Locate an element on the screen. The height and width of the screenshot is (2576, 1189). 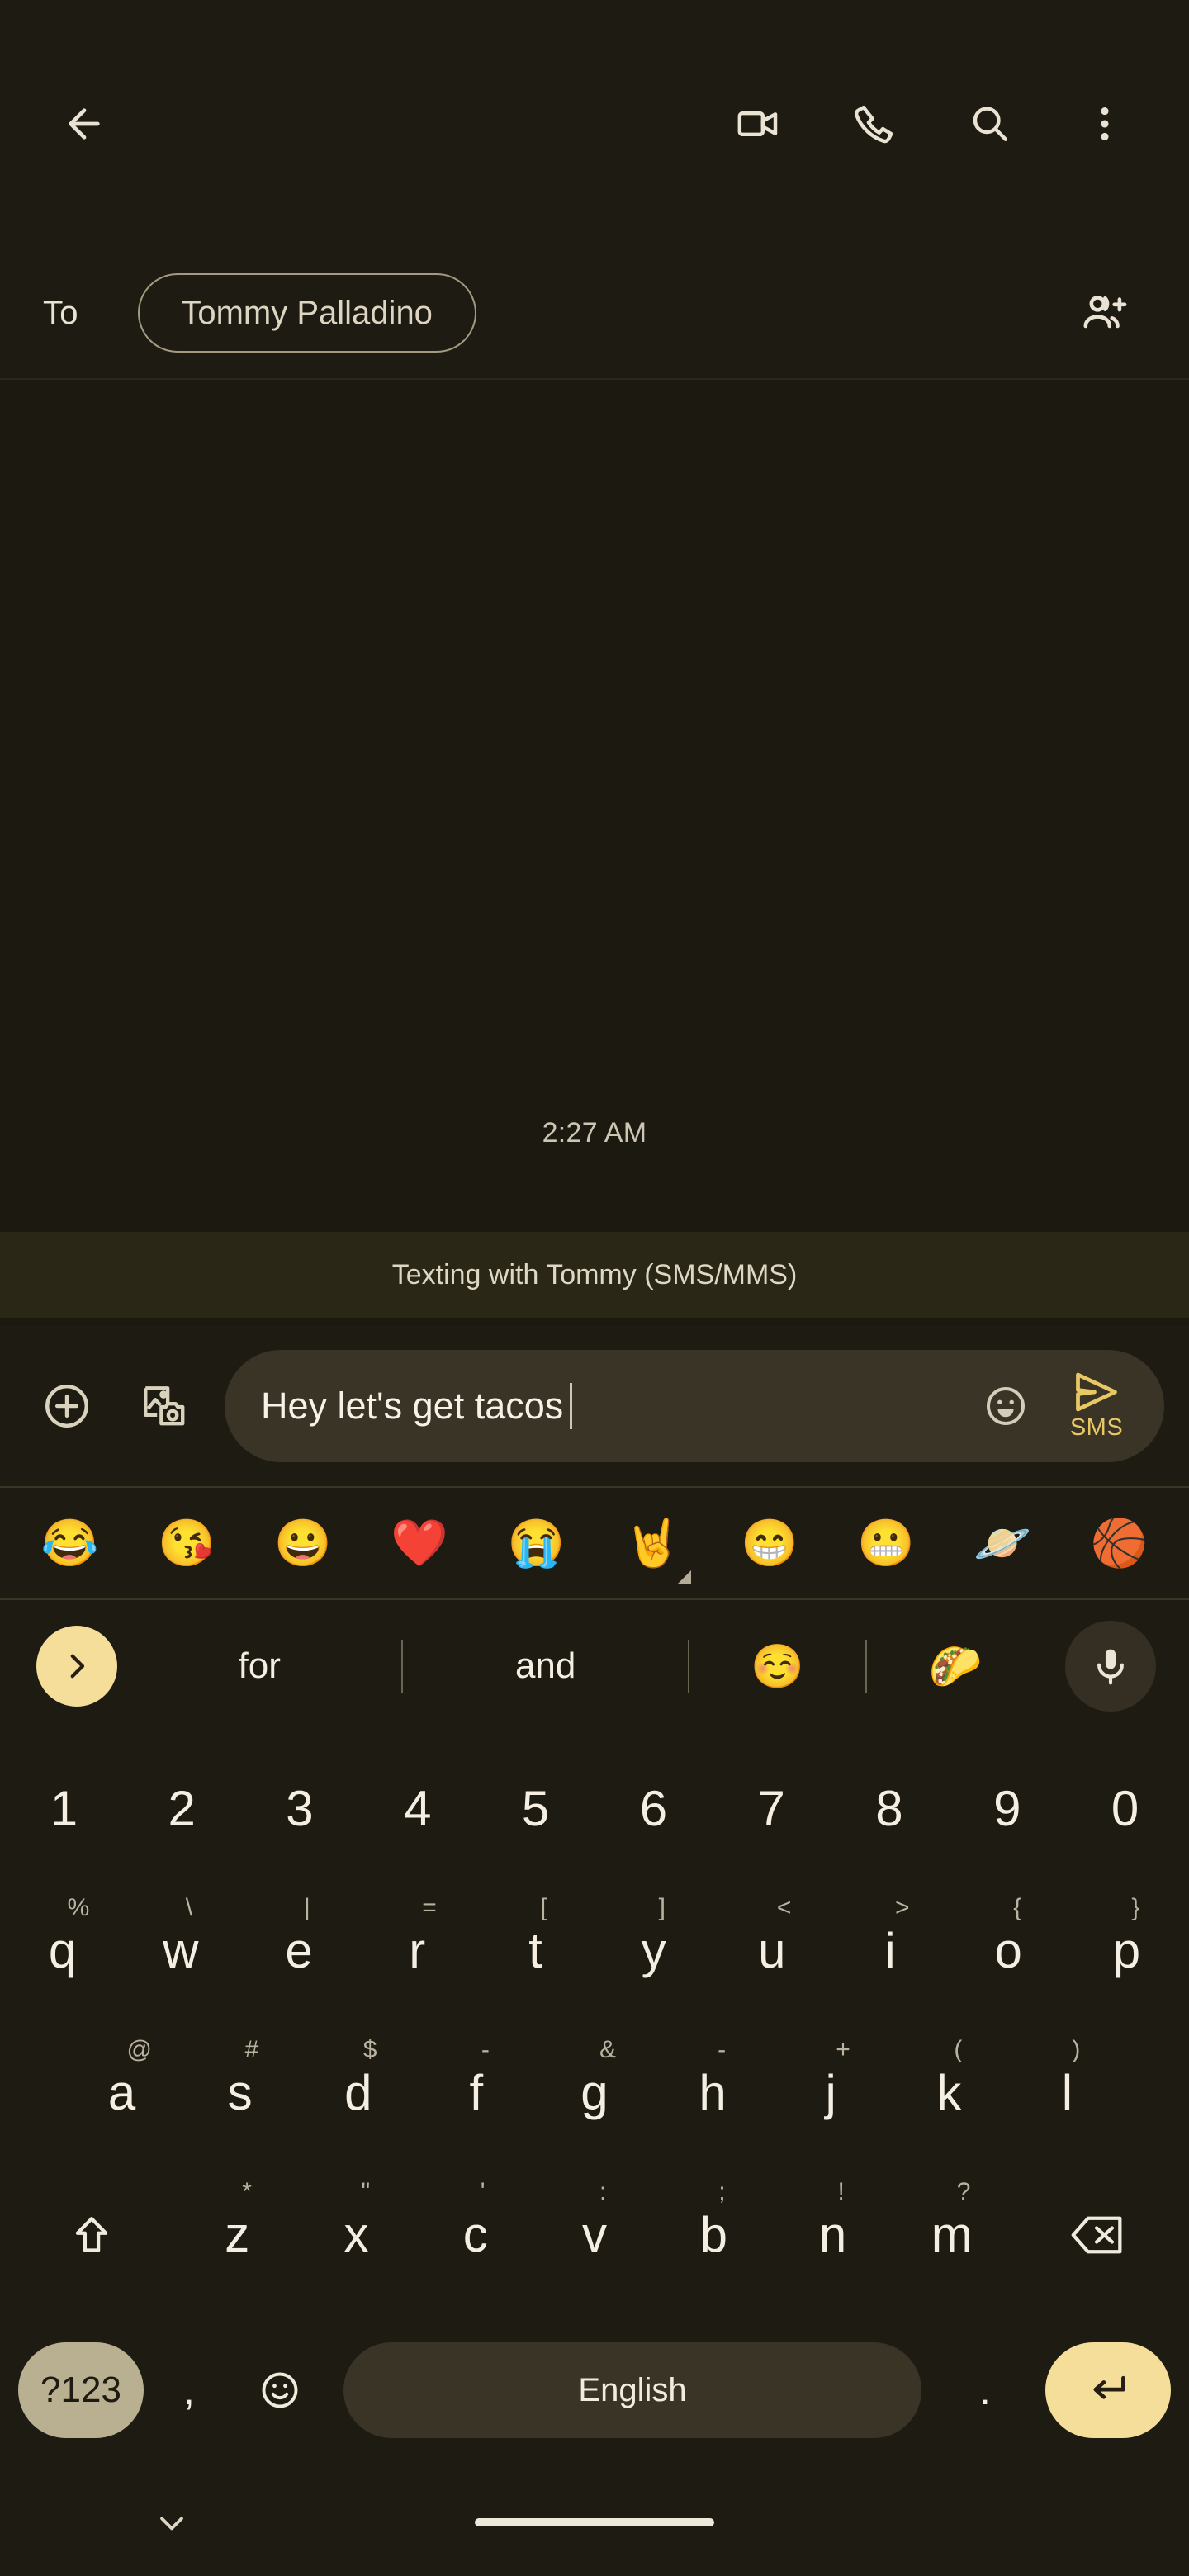
suggestion-word-1: for is located at coordinates (259, 1666).